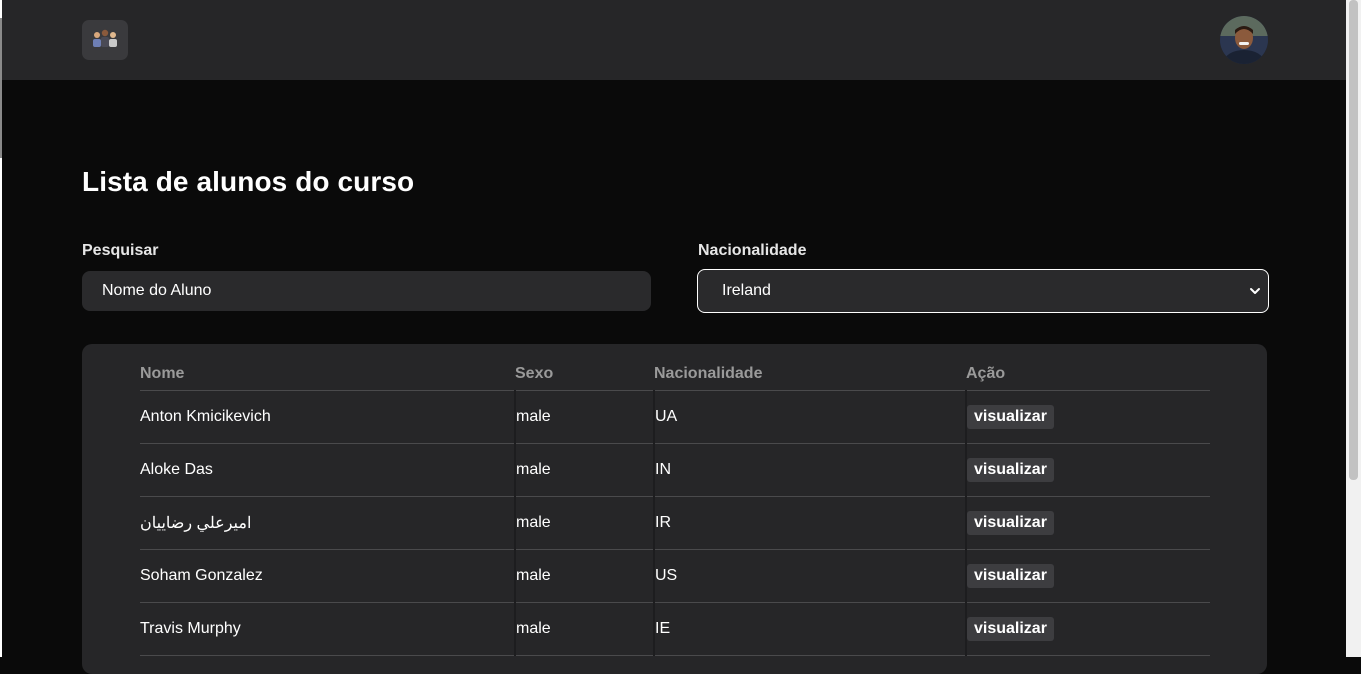 The width and height of the screenshot is (1361, 674). Describe the element at coordinates (674, 40) in the screenshot. I see `top-bar` at that location.